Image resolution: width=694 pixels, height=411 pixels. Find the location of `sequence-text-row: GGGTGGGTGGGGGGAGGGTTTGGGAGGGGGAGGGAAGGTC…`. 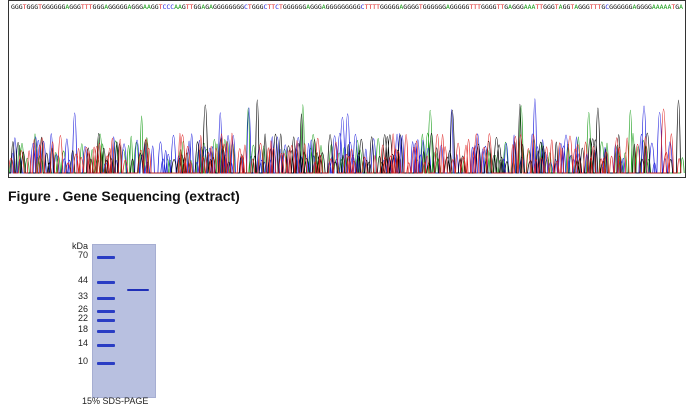

sequence-text-row: GGGTGGGTGGGGGGAGGGTTTGGGAGGGGGAGGGAAGGTC… is located at coordinates (347, 7).